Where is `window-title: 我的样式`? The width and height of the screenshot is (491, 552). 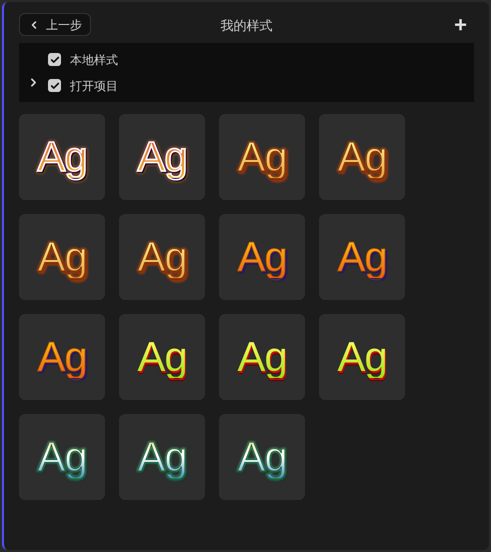
window-title: 我的样式 is located at coordinates (246, 26).